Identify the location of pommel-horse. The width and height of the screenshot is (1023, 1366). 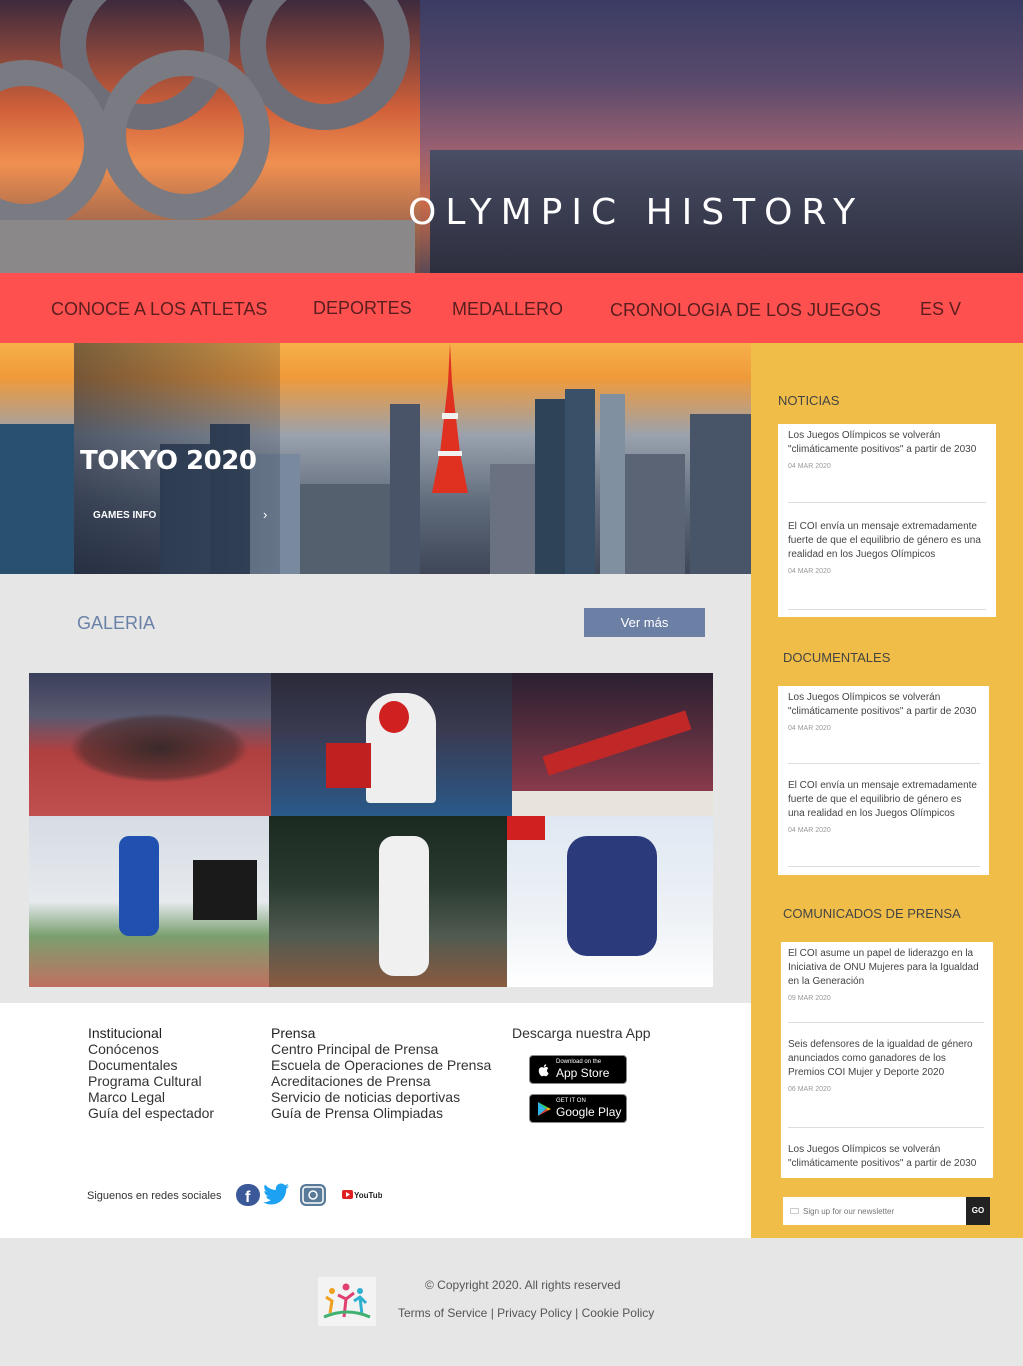
(612, 803).